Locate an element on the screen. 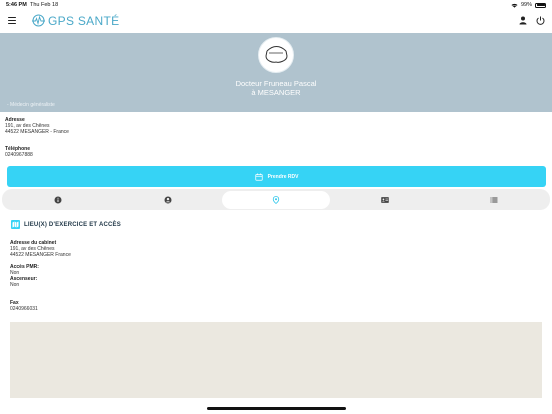  tab-location is located at coordinates (276, 199).